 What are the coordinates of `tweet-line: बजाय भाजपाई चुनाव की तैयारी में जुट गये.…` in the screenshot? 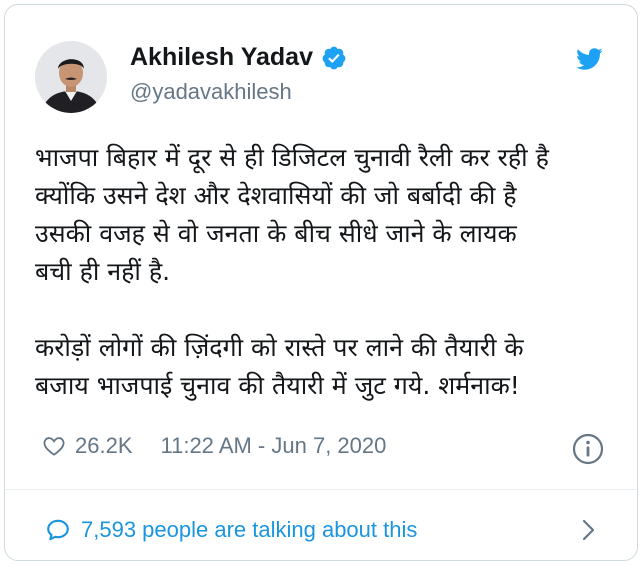 It's located at (277, 385).